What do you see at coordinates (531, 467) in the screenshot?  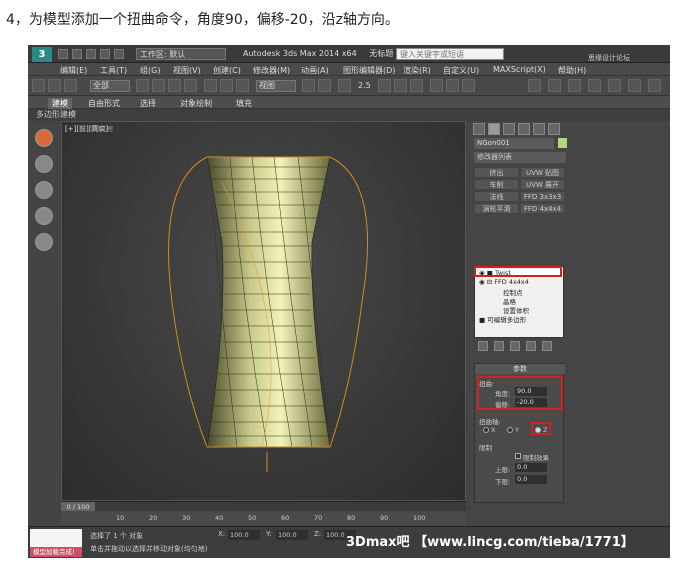 I see `upper-limit-input: 0.0` at bounding box center [531, 467].